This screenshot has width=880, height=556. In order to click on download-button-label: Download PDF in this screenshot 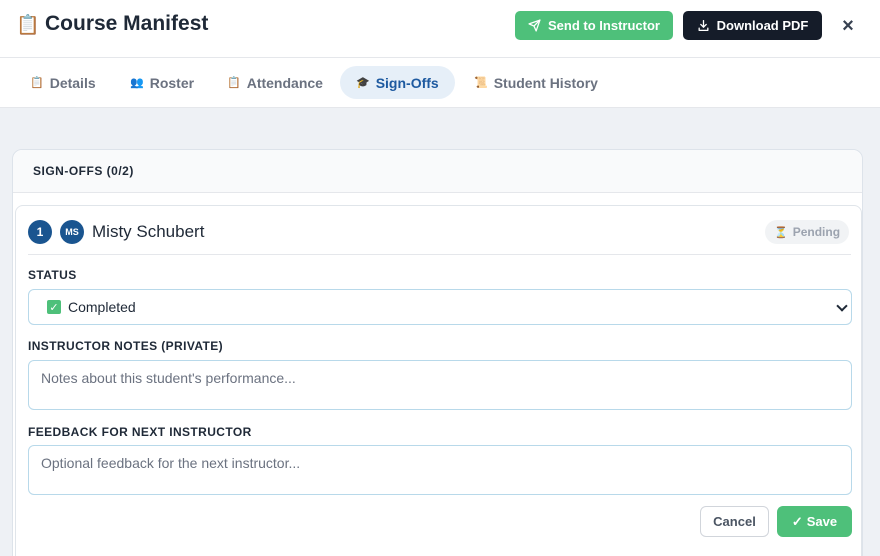, I will do `click(762, 25)`.